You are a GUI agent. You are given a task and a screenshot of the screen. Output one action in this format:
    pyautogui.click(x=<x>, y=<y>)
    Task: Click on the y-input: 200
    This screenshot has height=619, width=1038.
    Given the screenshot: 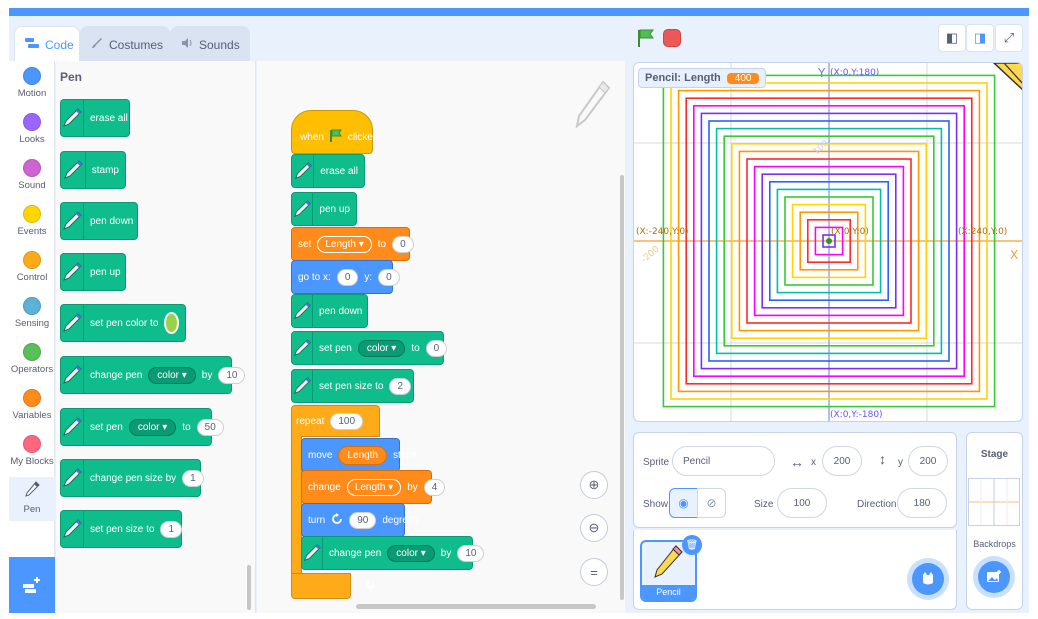 What is the action you would take?
    pyautogui.click(x=928, y=461)
    